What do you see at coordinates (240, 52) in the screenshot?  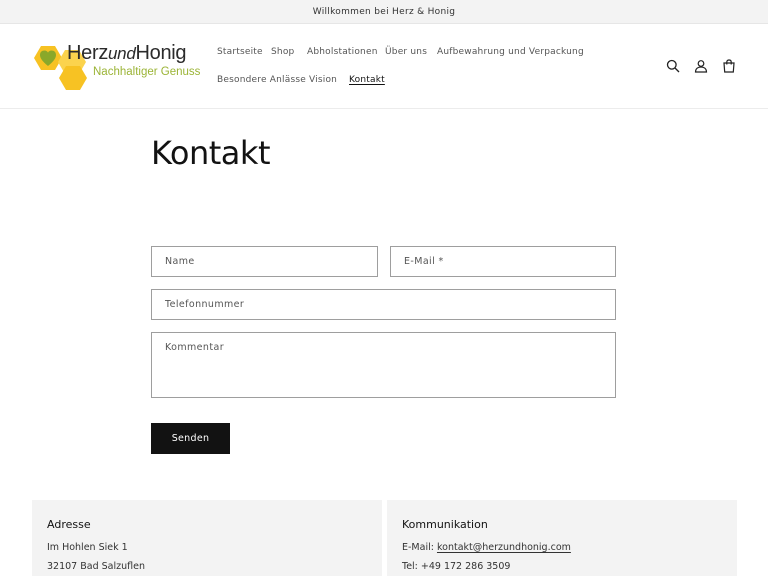 I see `nav-startseite: Startseite` at bounding box center [240, 52].